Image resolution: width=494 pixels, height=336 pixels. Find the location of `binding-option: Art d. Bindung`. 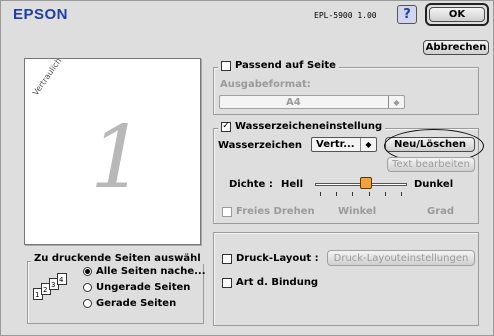

binding-option: Art d. Bindung is located at coordinates (270, 282).